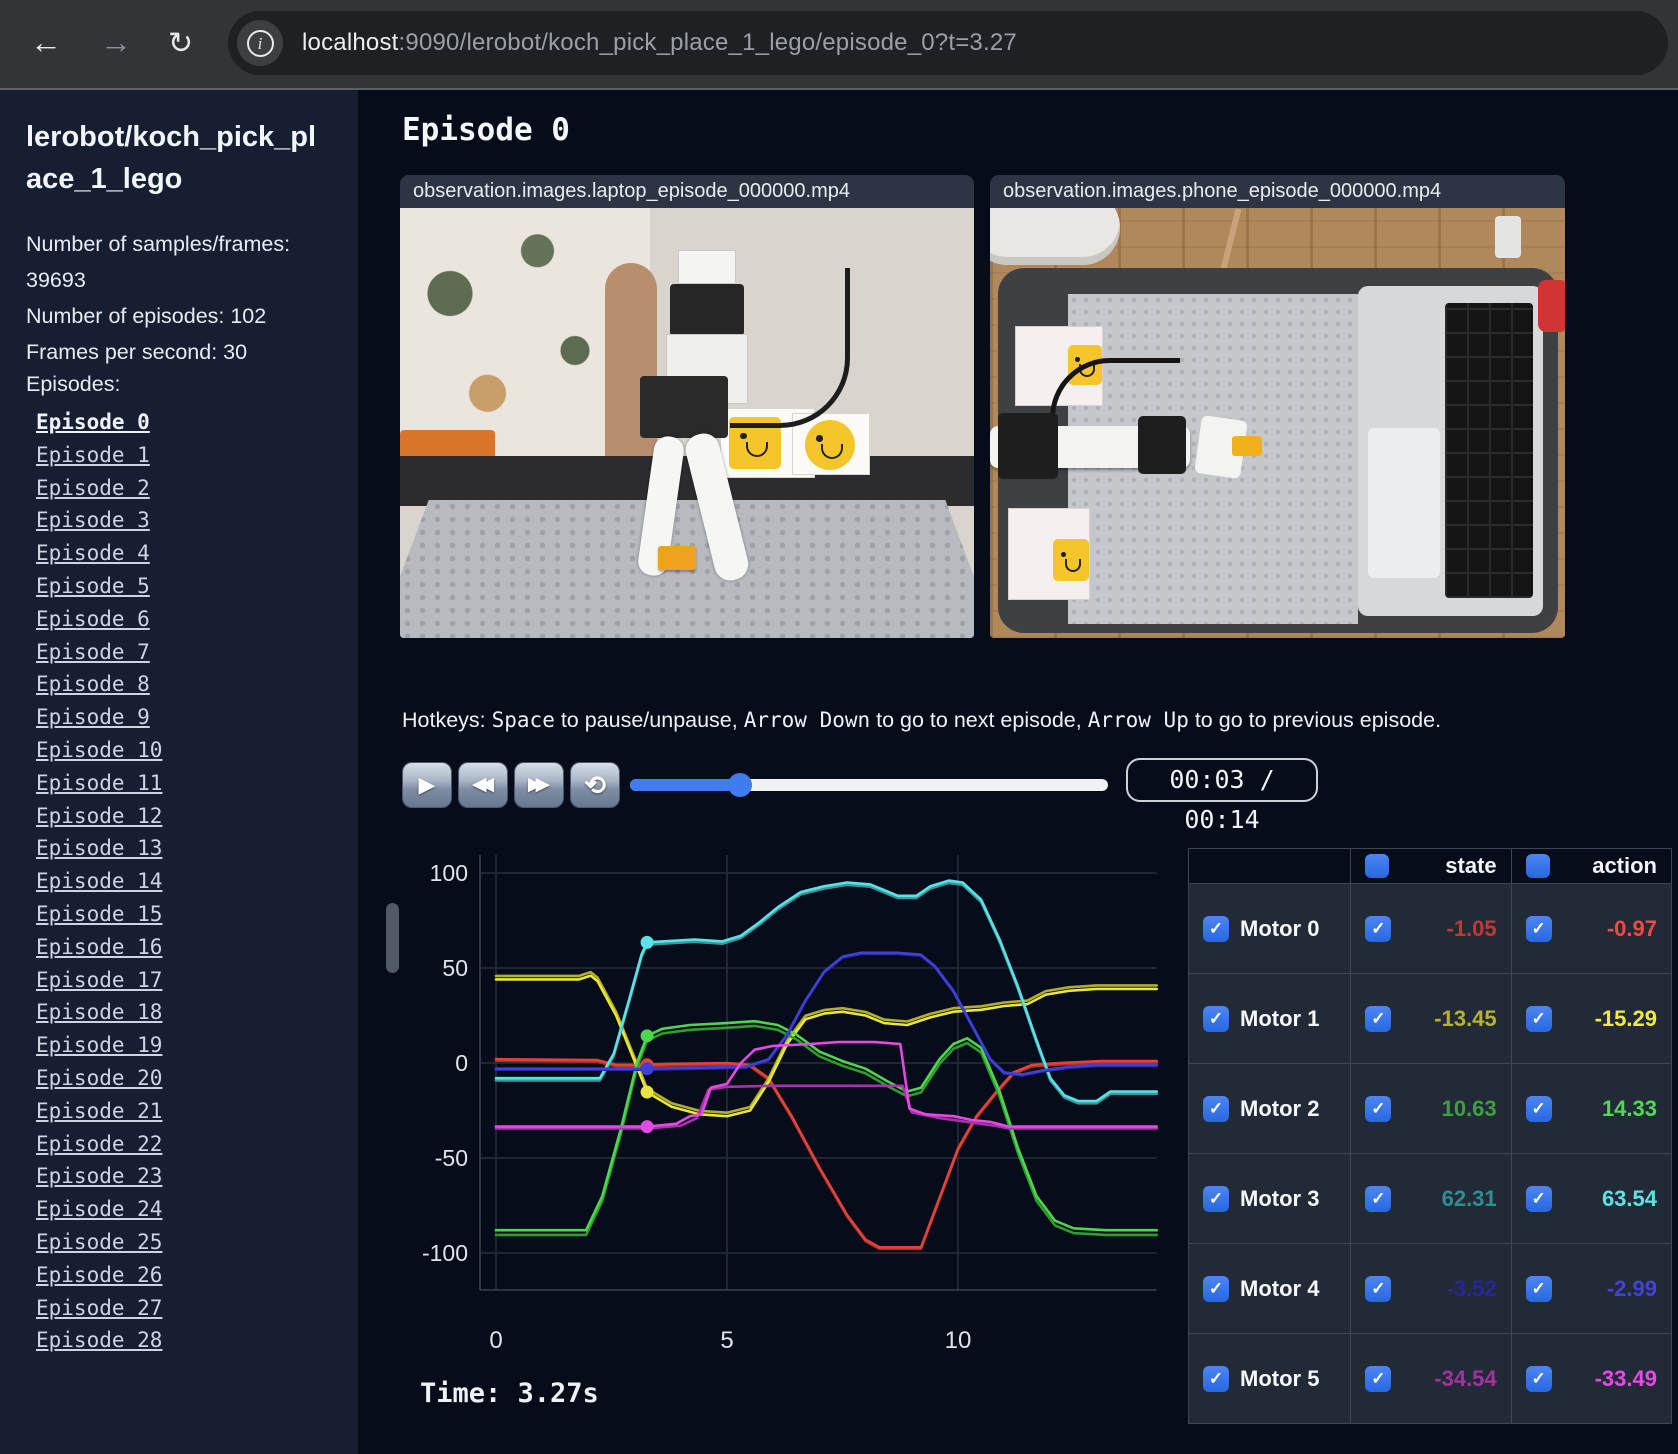 This screenshot has height=1454, width=1678. What do you see at coordinates (186, 1078) in the screenshot?
I see `episode-link-20: Episode 20` at bounding box center [186, 1078].